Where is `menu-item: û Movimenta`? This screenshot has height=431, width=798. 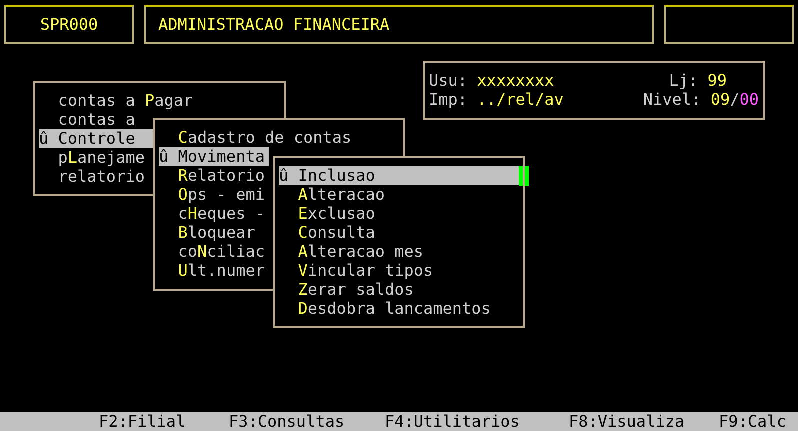 menu-item: û Movimenta is located at coordinates (214, 156).